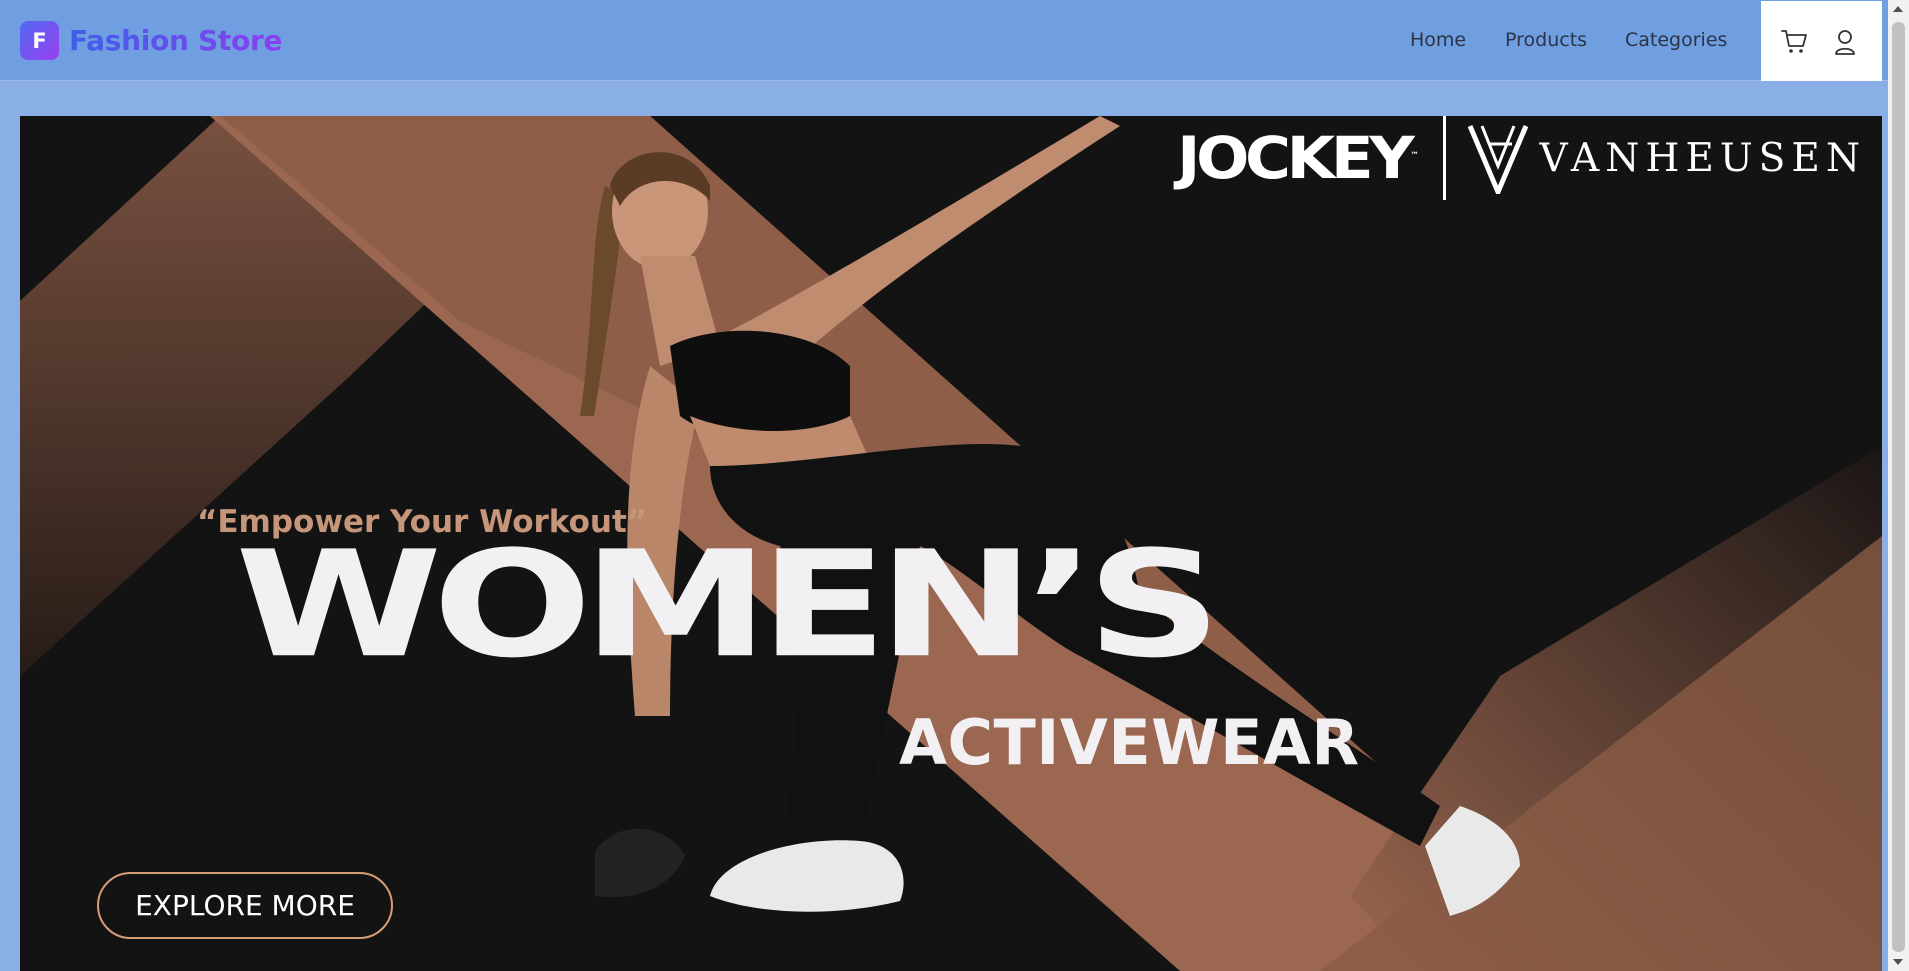  What do you see at coordinates (1898, 9) in the screenshot?
I see `scroll-up-icon` at bounding box center [1898, 9].